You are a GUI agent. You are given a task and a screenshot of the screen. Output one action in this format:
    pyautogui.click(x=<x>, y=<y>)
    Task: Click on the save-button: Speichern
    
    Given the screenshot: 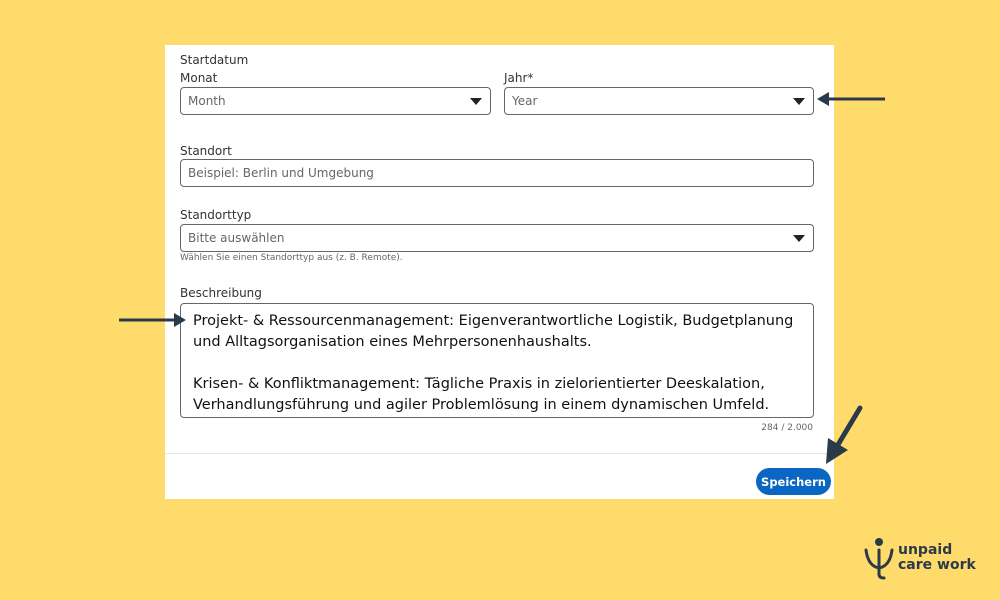 What is the action you would take?
    pyautogui.click(x=793, y=481)
    